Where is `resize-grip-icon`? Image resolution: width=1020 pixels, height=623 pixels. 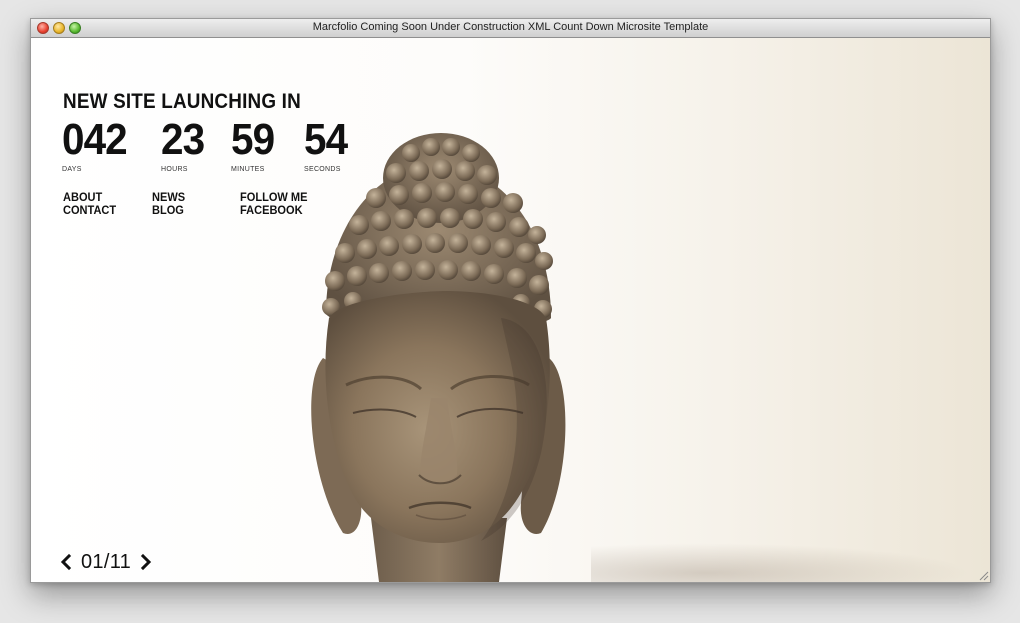 resize-grip-icon is located at coordinates (983, 575).